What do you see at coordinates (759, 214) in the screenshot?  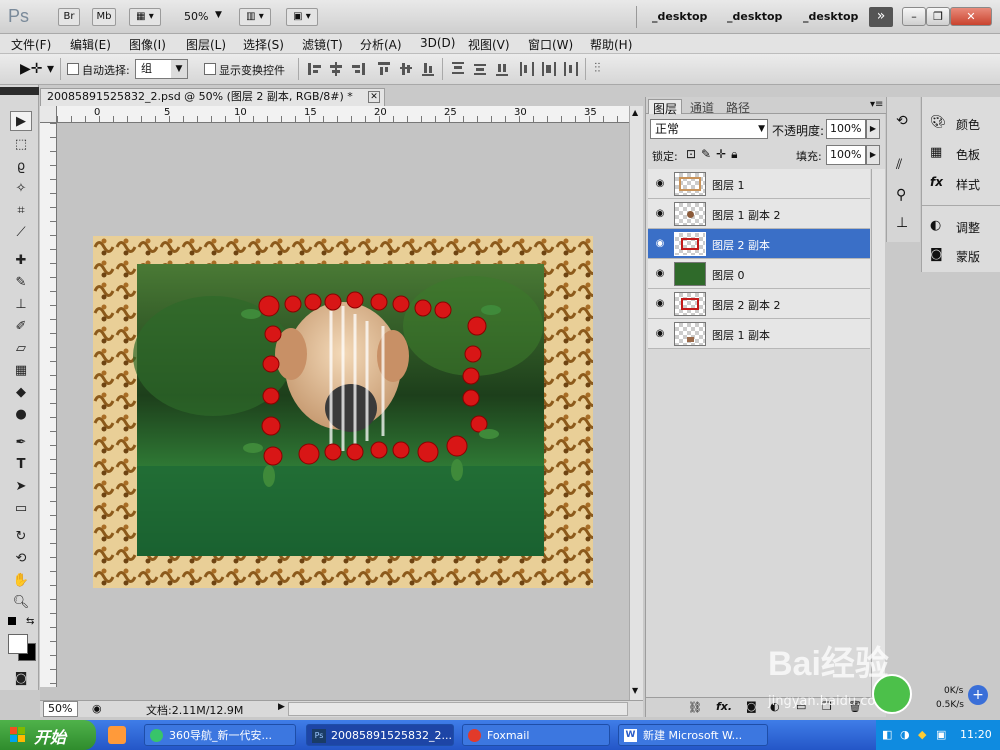 I see `layer-row: ◉ 图层 1 副本 2` at bounding box center [759, 214].